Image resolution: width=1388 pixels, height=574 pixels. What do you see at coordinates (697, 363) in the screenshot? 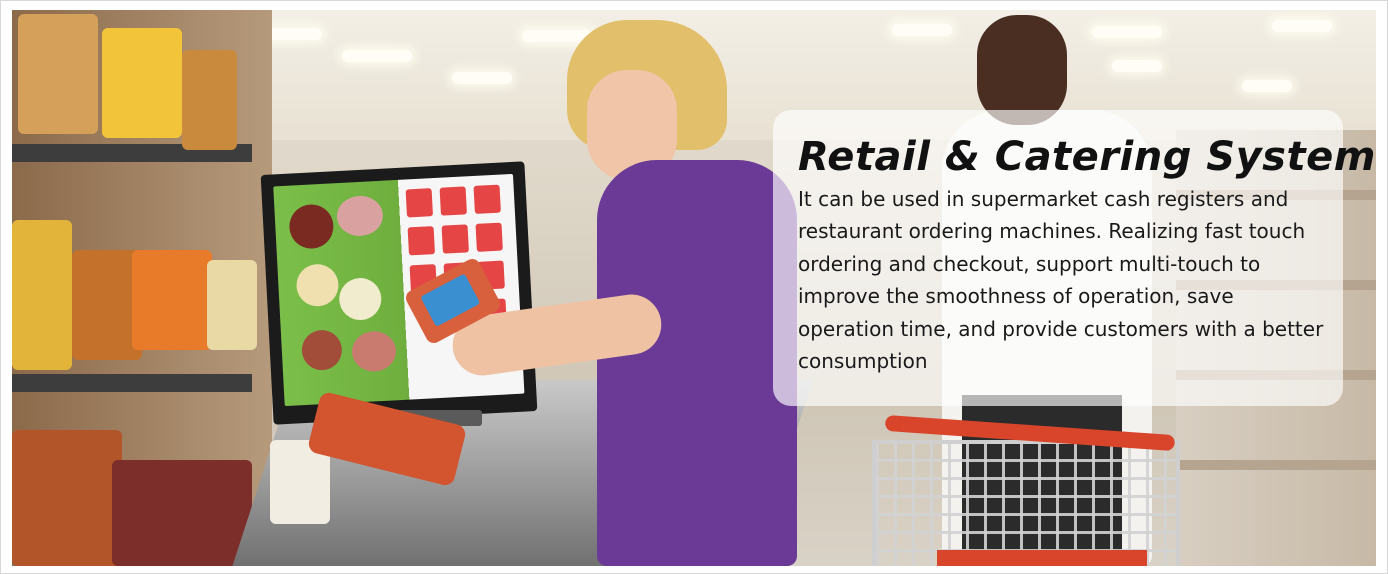
I see `cashier-uniform` at bounding box center [697, 363].